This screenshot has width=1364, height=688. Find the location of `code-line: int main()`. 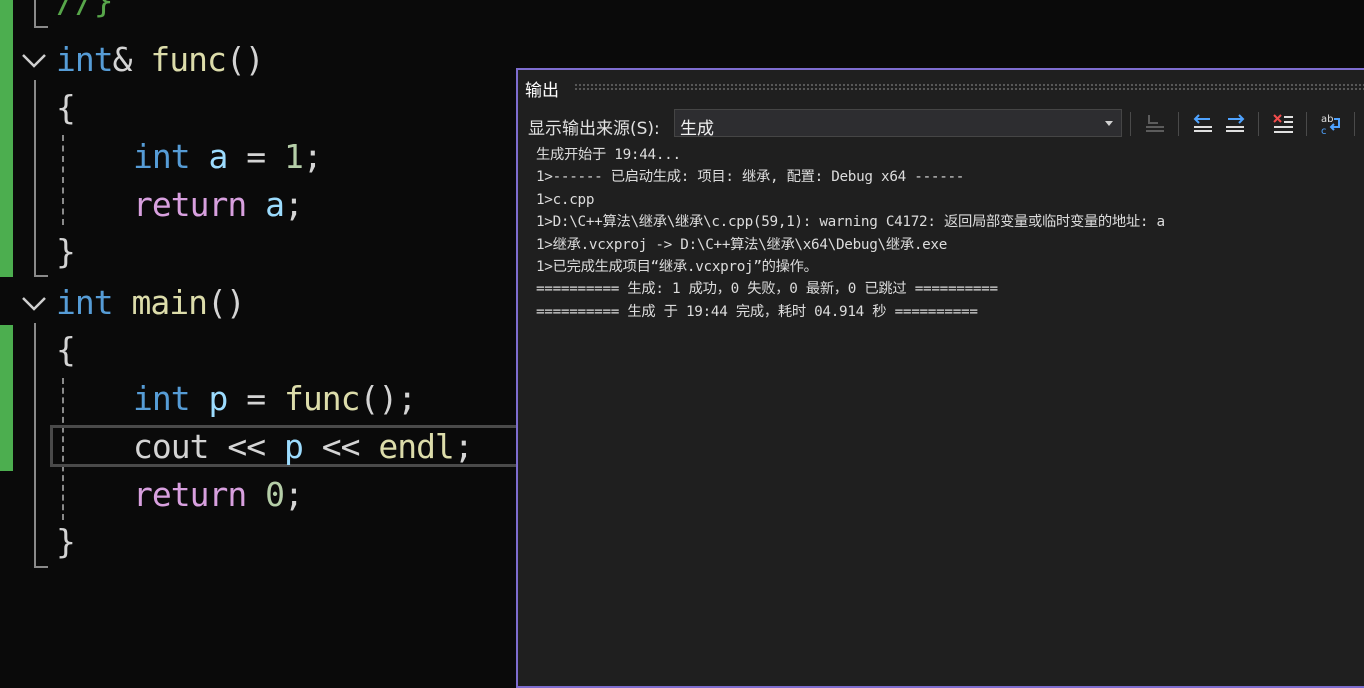

code-line: int main() is located at coordinates (151, 303).